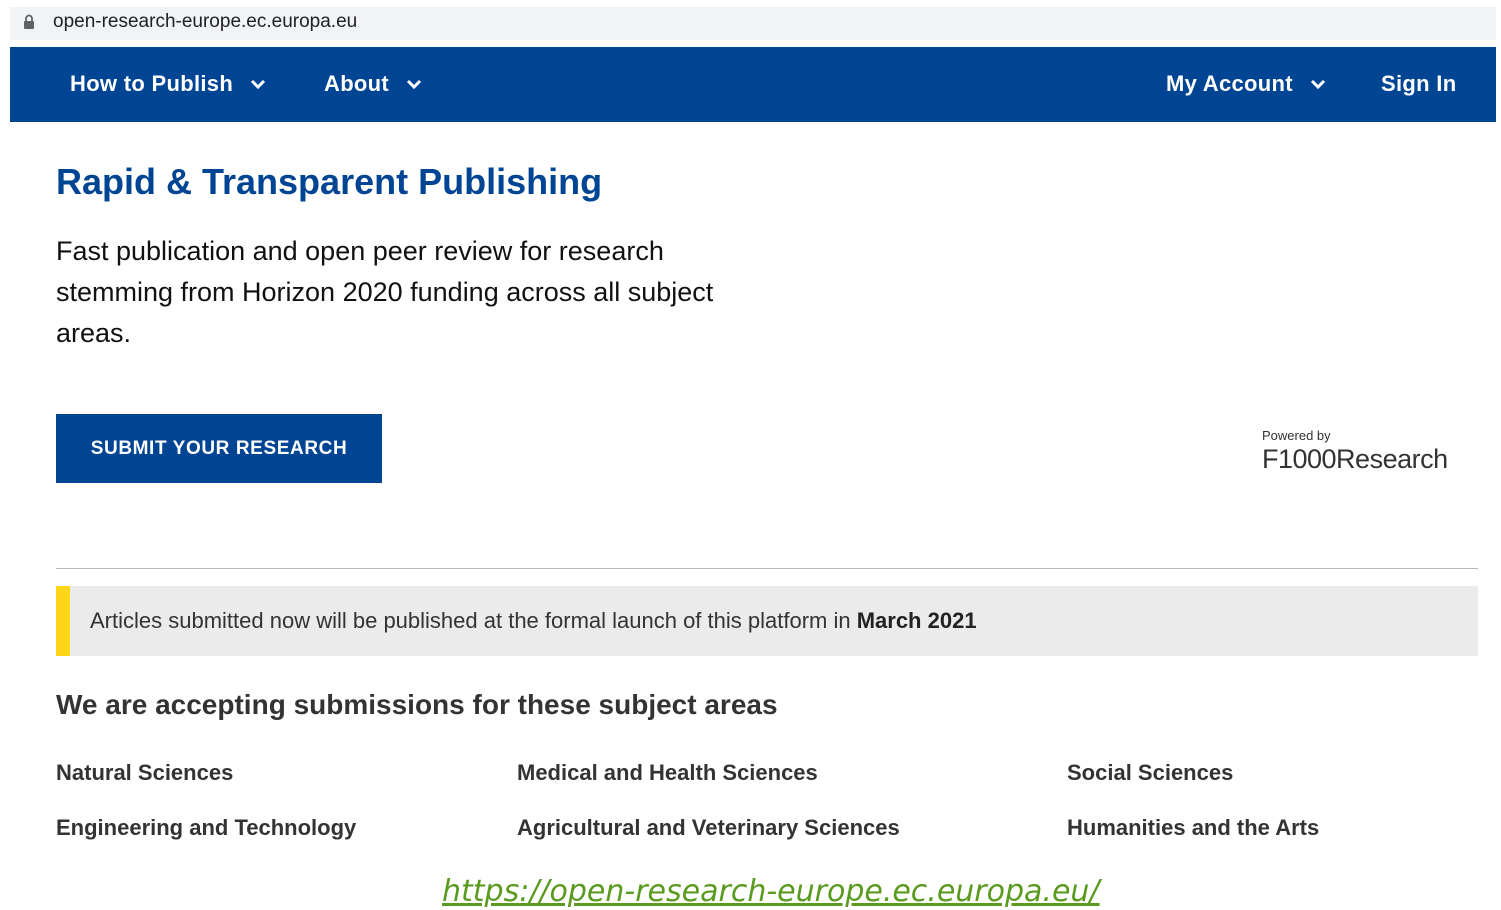  What do you see at coordinates (29, 21) in the screenshot?
I see `lock-icon` at bounding box center [29, 21].